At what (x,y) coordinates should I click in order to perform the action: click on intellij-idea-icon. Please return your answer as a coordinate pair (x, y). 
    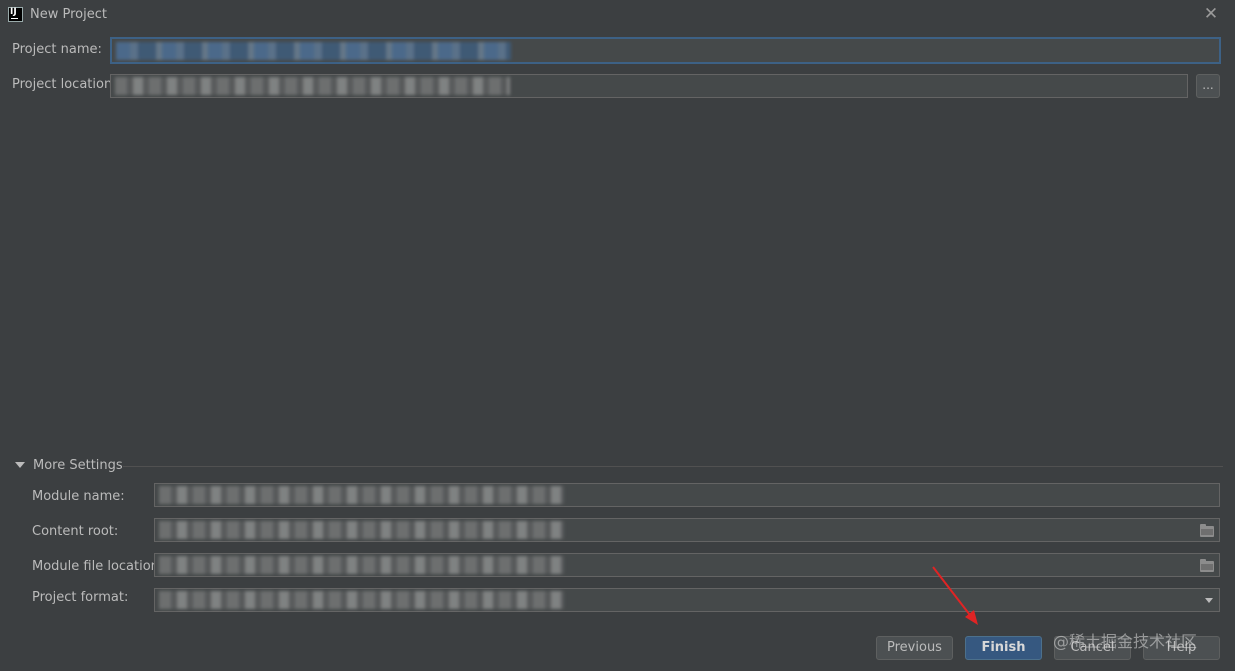
    Looking at the image, I should click on (15, 14).